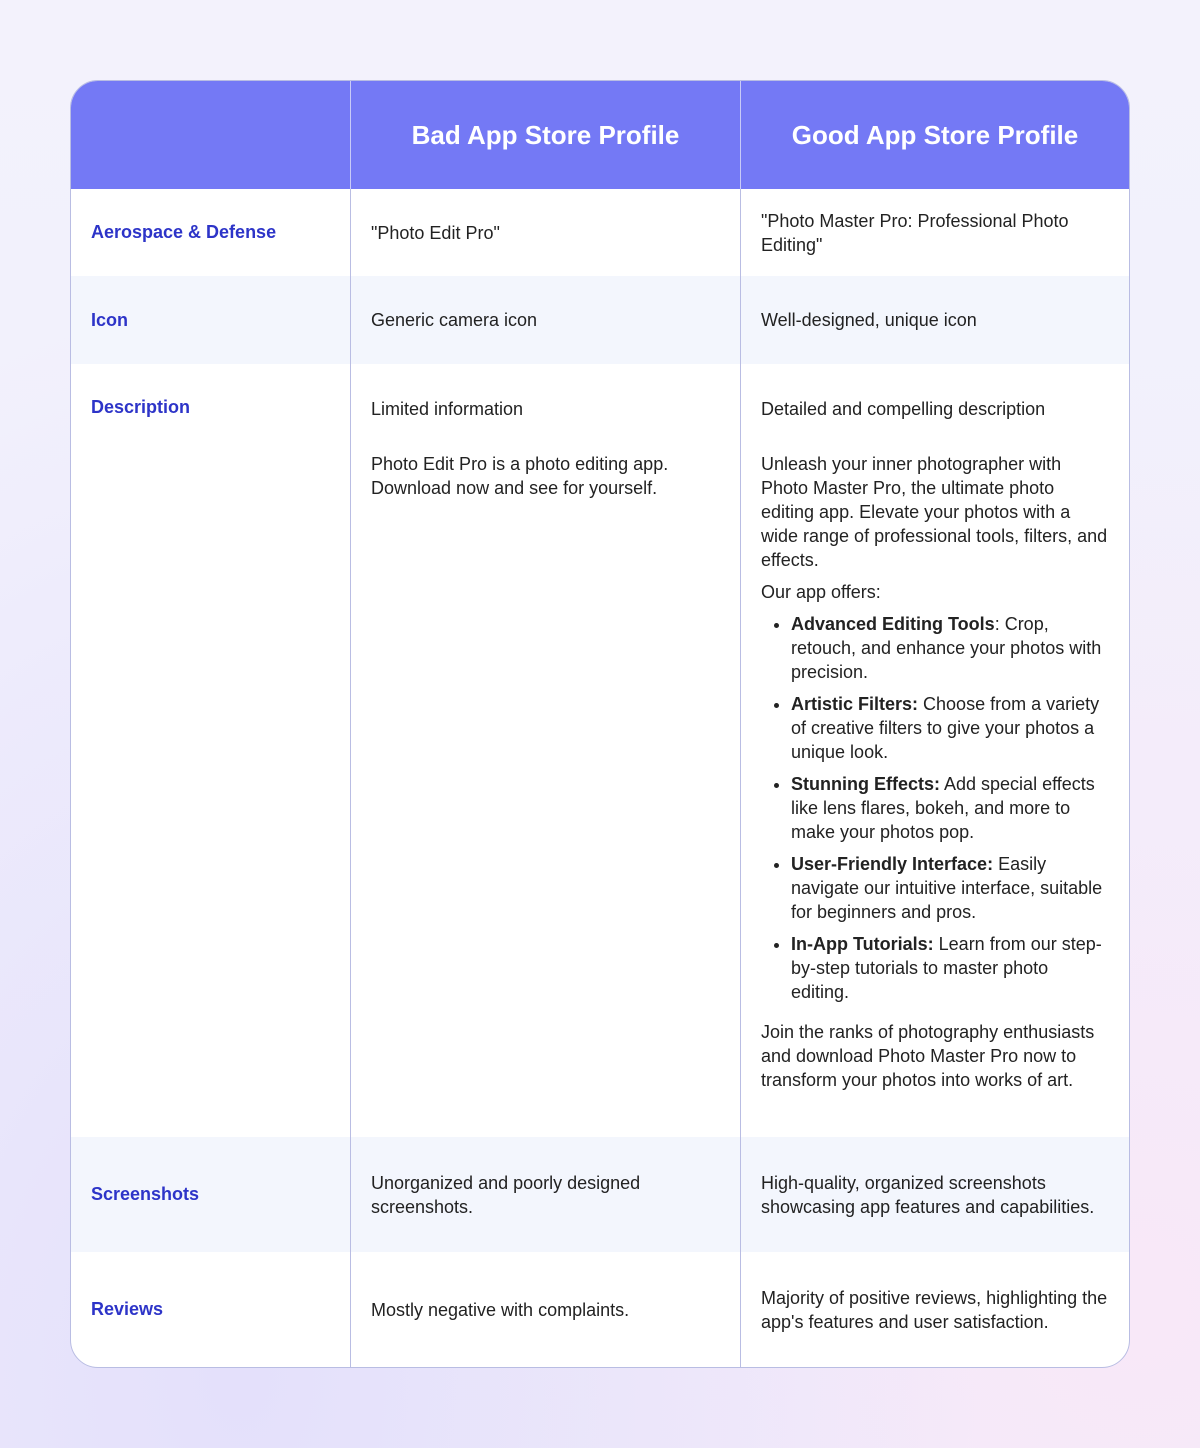 This screenshot has width=1200, height=1448. Describe the element at coordinates (454, 320) in the screenshot. I see `bad-value: Generic camera icon` at that location.